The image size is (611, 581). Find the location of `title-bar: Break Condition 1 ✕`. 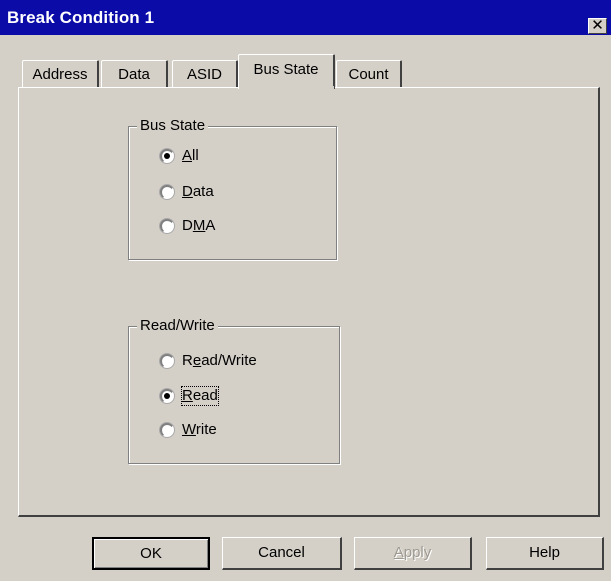

title-bar: Break Condition 1 ✕ is located at coordinates (305, 17).